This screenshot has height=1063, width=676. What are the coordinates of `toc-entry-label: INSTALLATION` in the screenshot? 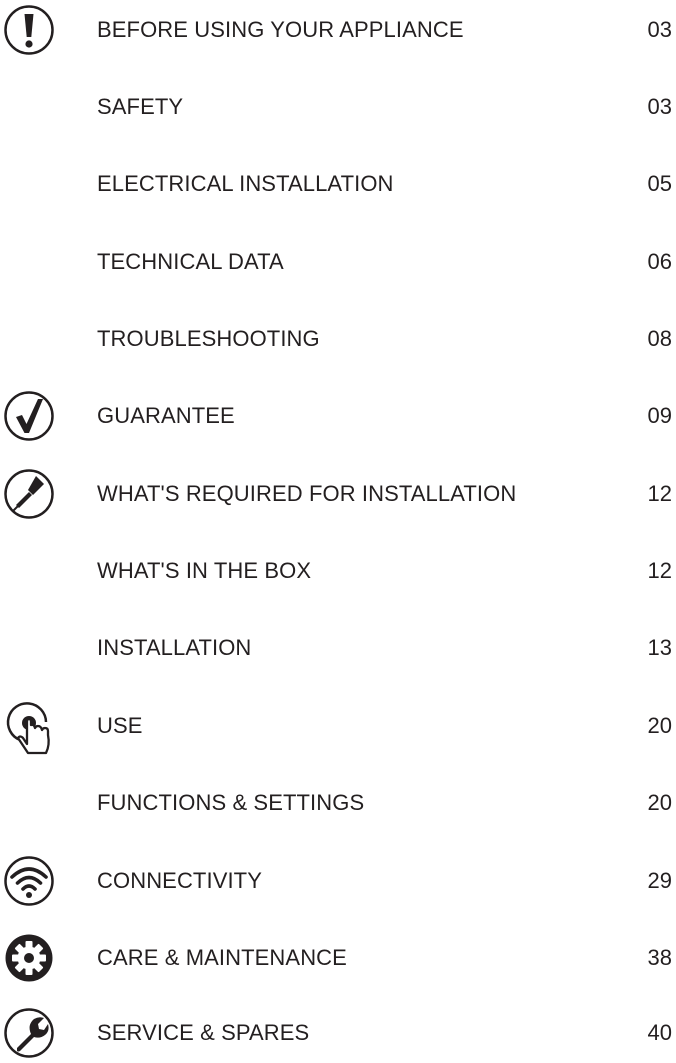 It's located at (174, 647).